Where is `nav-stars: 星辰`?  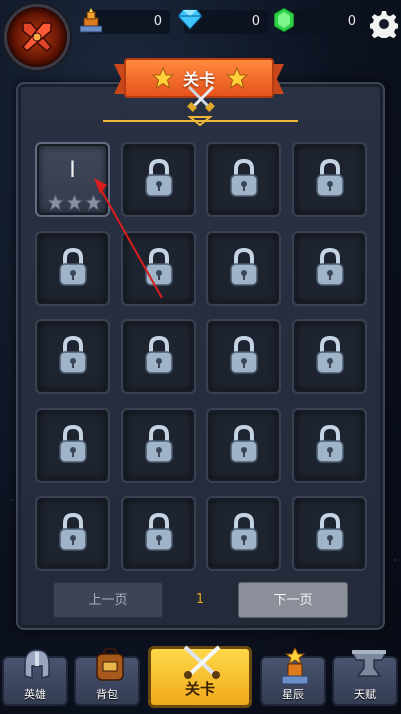
nav-stars: 星辰 is located at coordinates (293, 677).